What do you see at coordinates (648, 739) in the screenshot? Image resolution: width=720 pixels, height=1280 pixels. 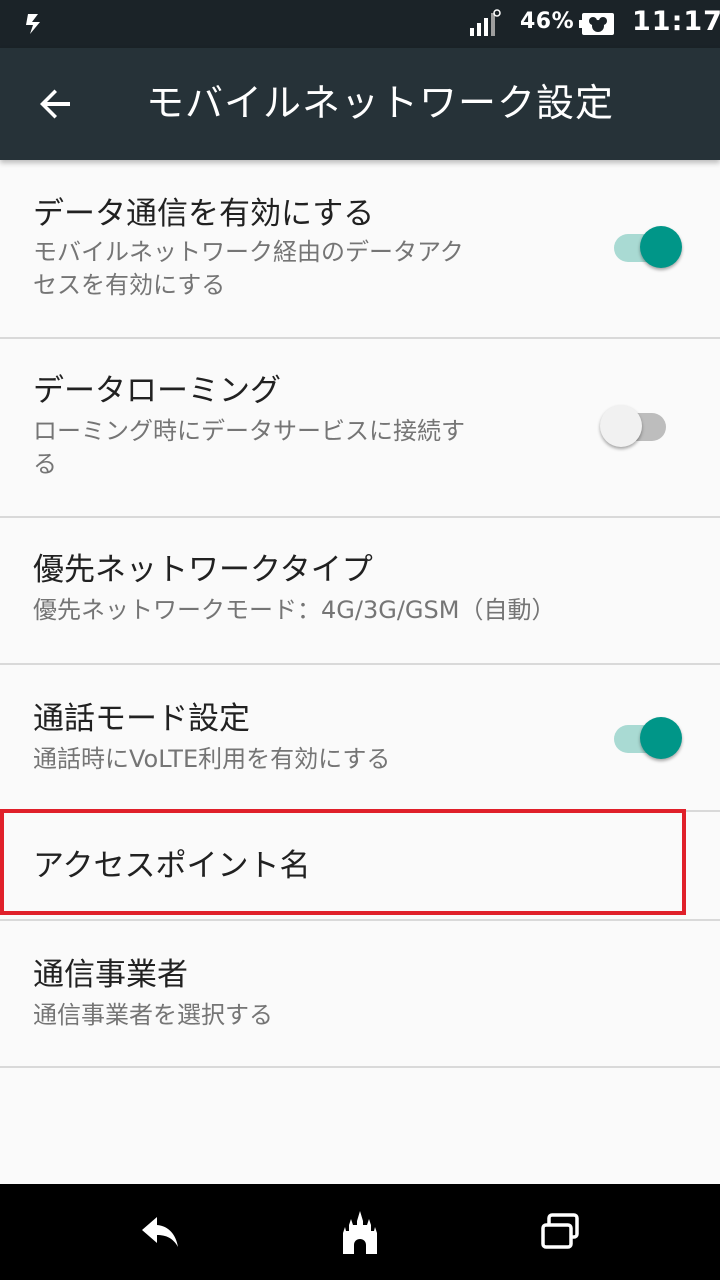 I see `call-mode-toggle` at bounding box center [648, 739].